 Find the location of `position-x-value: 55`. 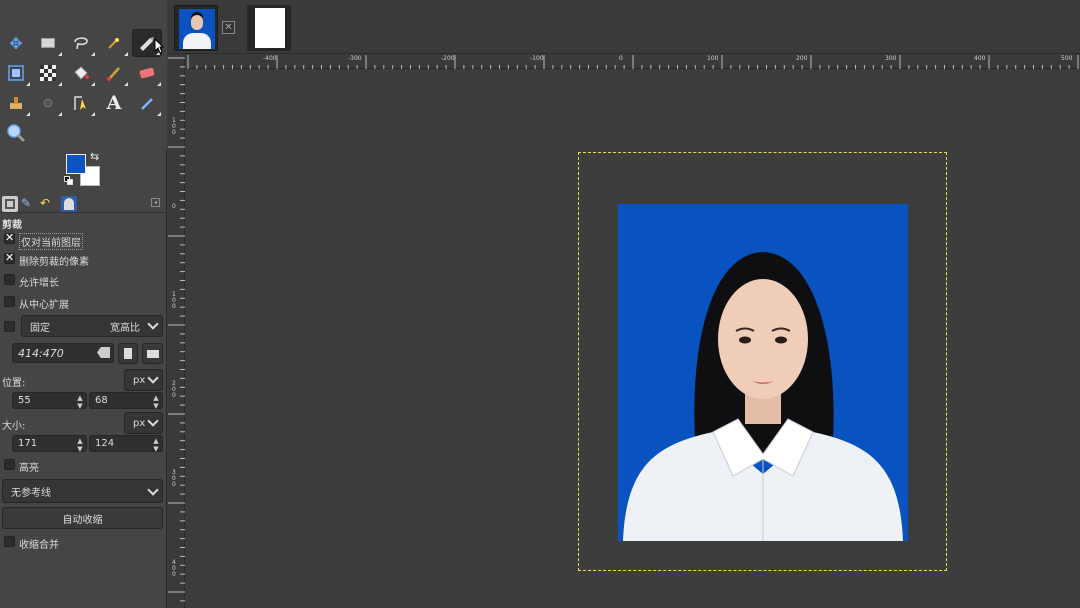

position-x-value: 55 is located at coordinates (24, 400).